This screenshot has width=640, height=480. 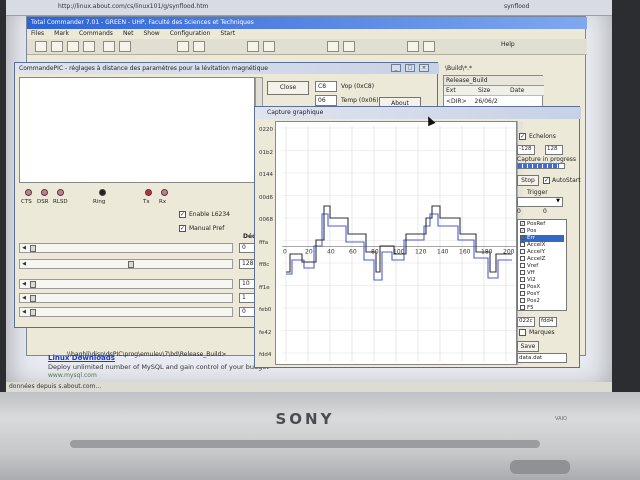 What do you see at coordinates (548, 322) in the screenshot?
I see `cursor-b-field: fdd4` at bounding box center [548, 322].